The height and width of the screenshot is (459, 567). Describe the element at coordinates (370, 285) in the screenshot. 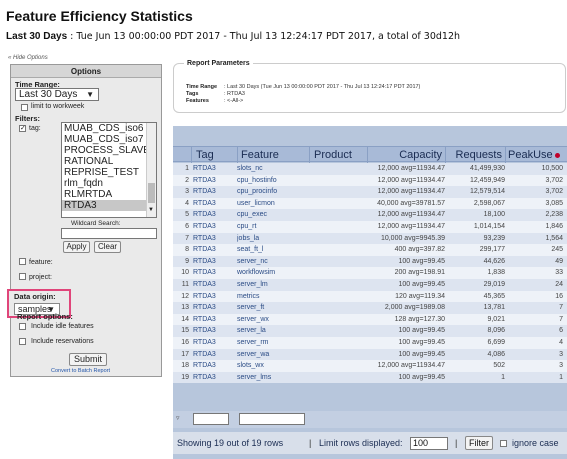

I see `table-row: 11 RTDA3 server_lm 100 avg=99.45 29,019 24` at that location.